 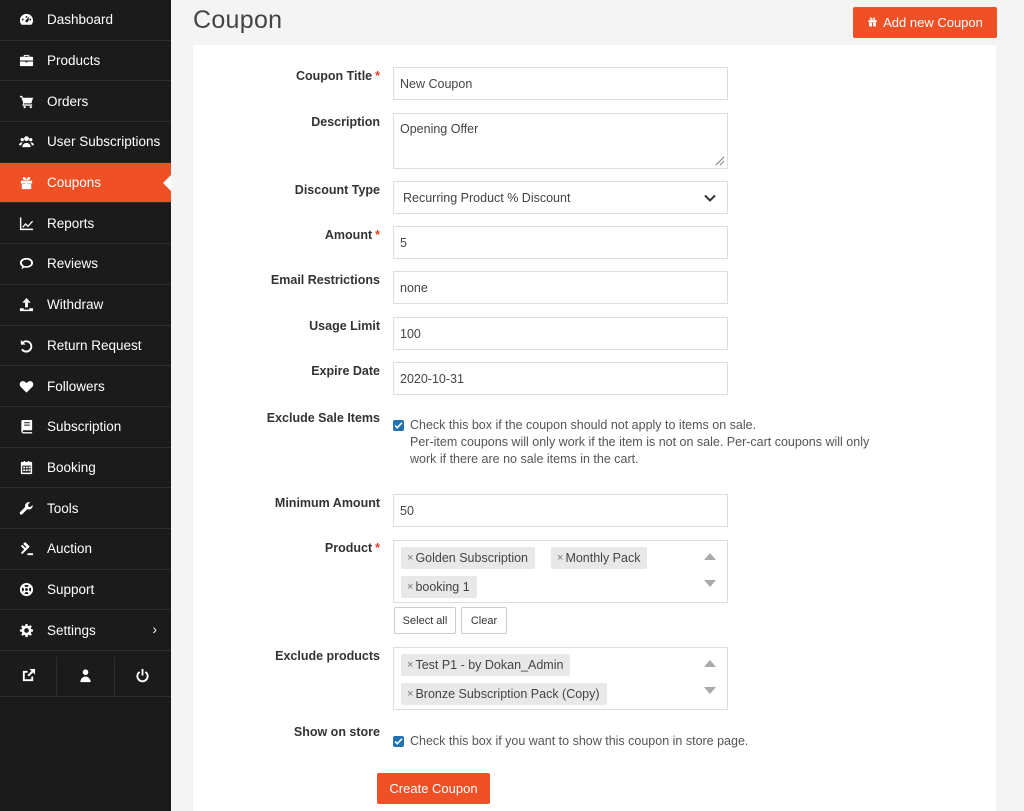 I want to click on sidebar-item-settings: Settings ›, so click(x=85, y=630).